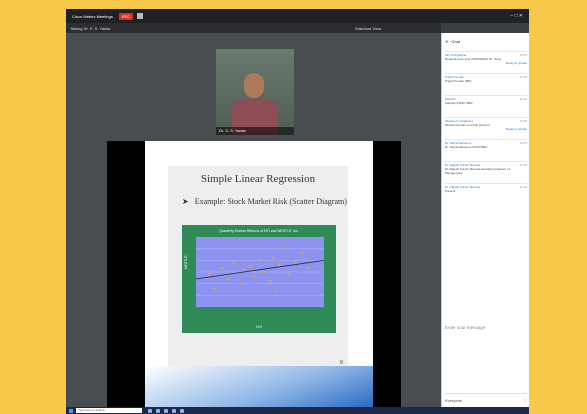 Image resolution: width=587 pixels, height=414 pixels. Describe the element at coordinates (254, 85) in the screenshot. I see `participant-head` at that location.